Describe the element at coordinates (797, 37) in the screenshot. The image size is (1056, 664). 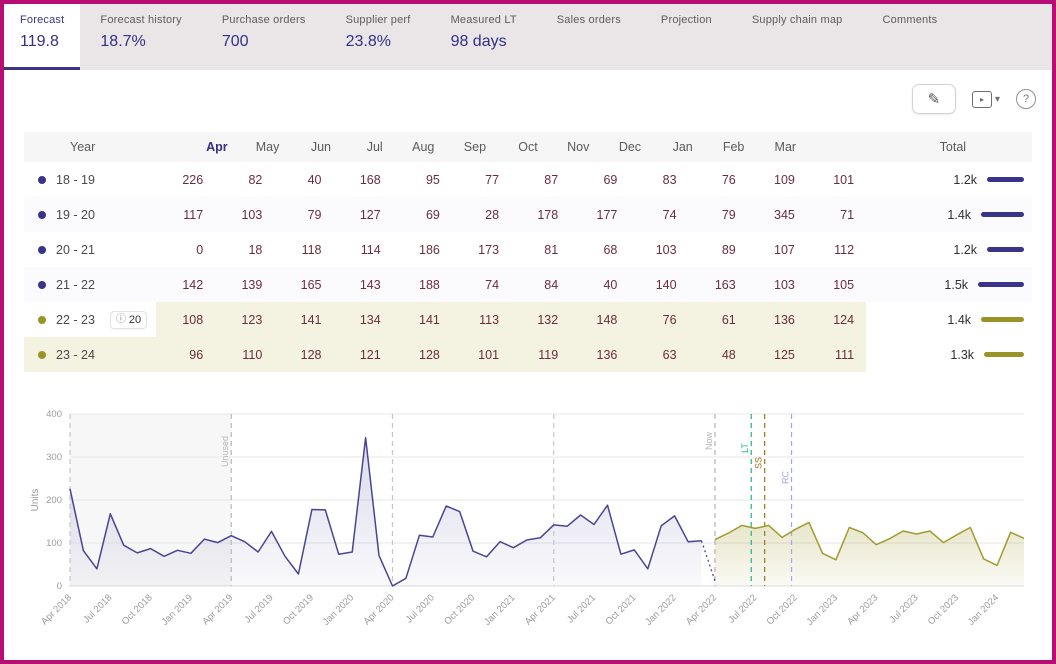
I see `tab-supply-chain-map: Supply chain map` at that location.